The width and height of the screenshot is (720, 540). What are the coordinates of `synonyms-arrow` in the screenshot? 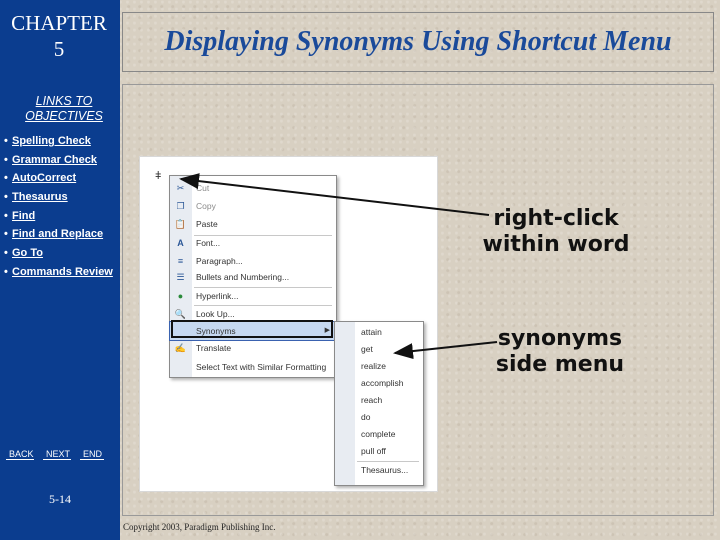 It's located at (445, 350).